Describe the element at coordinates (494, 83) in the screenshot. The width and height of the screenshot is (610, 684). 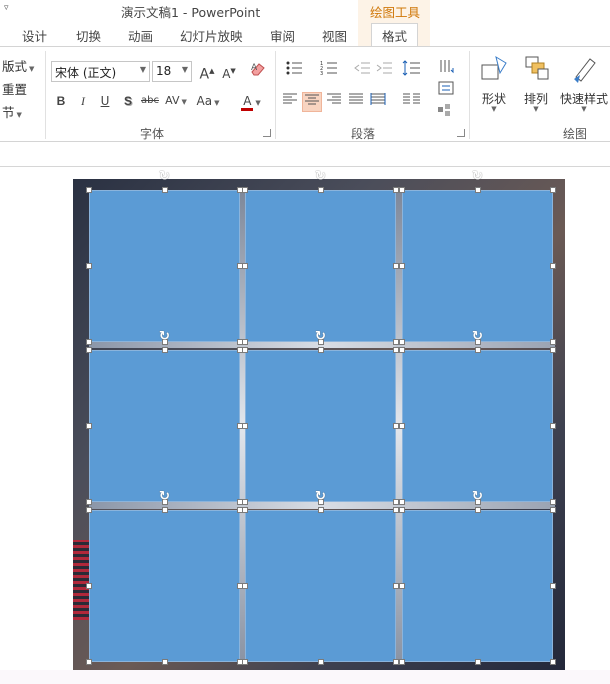
I see `shapes-button: 形状 ▼` at that location.